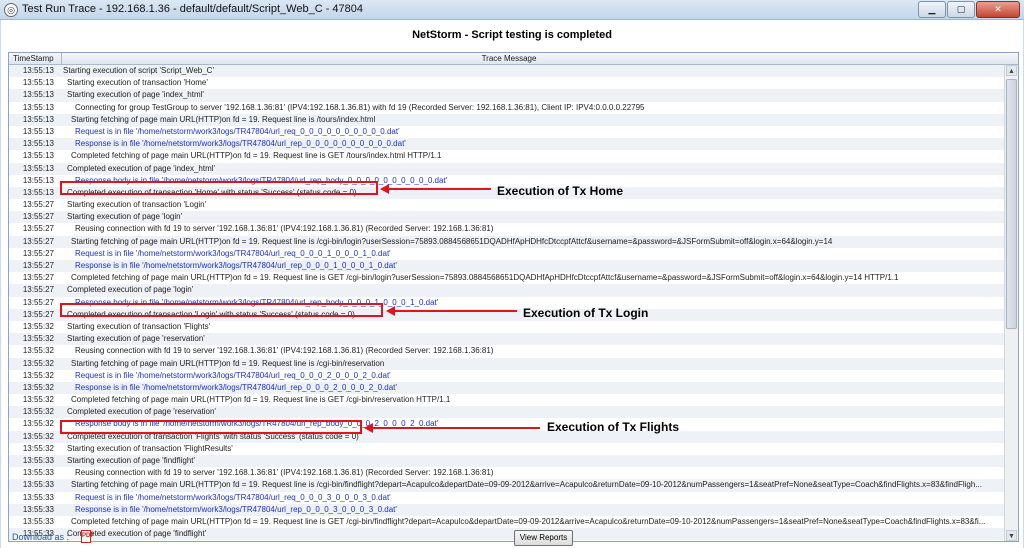 This screenshot has width=1024, height=548. Describe the element at coordinates (512, 35) in the screenshot. I see `page-title: NetStorm - Script testing is completed` at that location.